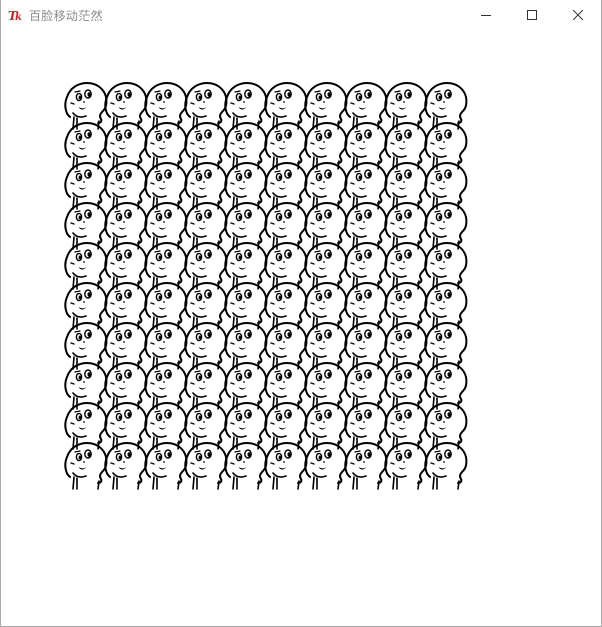 Image resolution: width=602 pixels, height=627 pixels. Describe the element at coordinates (301, 15) in the screenshot. I see `title-bar: T k 百脸移动茫然` at that location.